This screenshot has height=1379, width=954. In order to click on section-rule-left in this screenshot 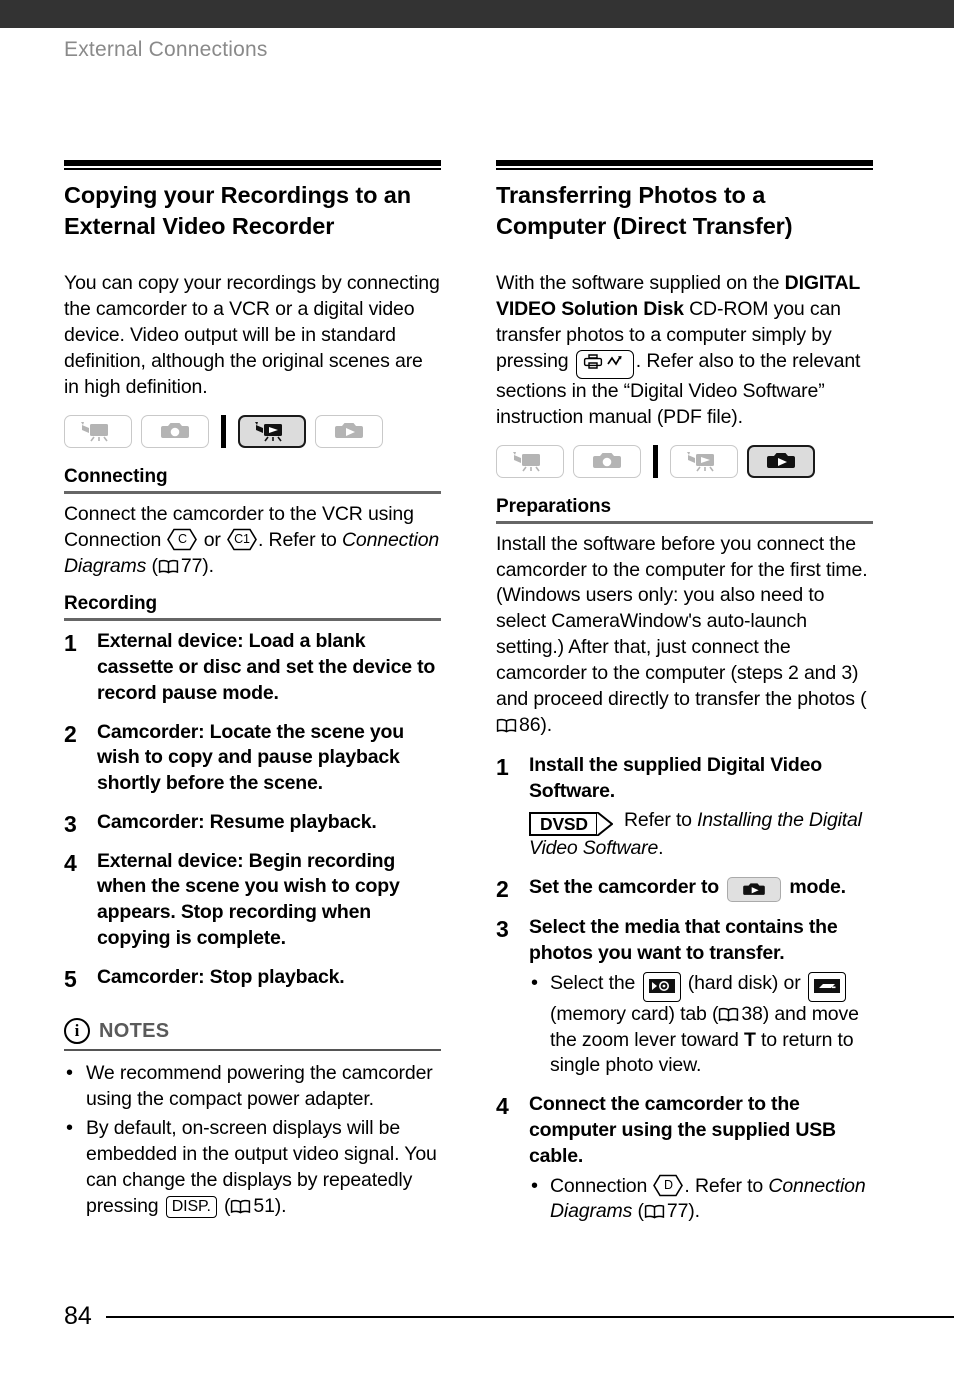, I will do `click(252, 165)`.